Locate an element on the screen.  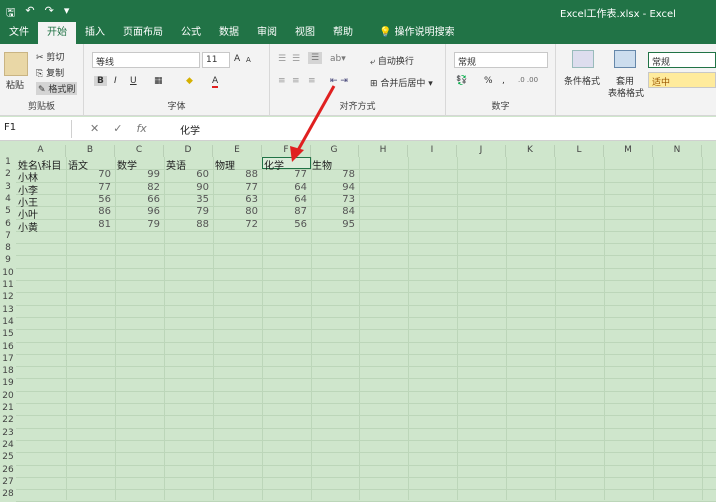
annotation-arrow is located at coordinates (313, 123).